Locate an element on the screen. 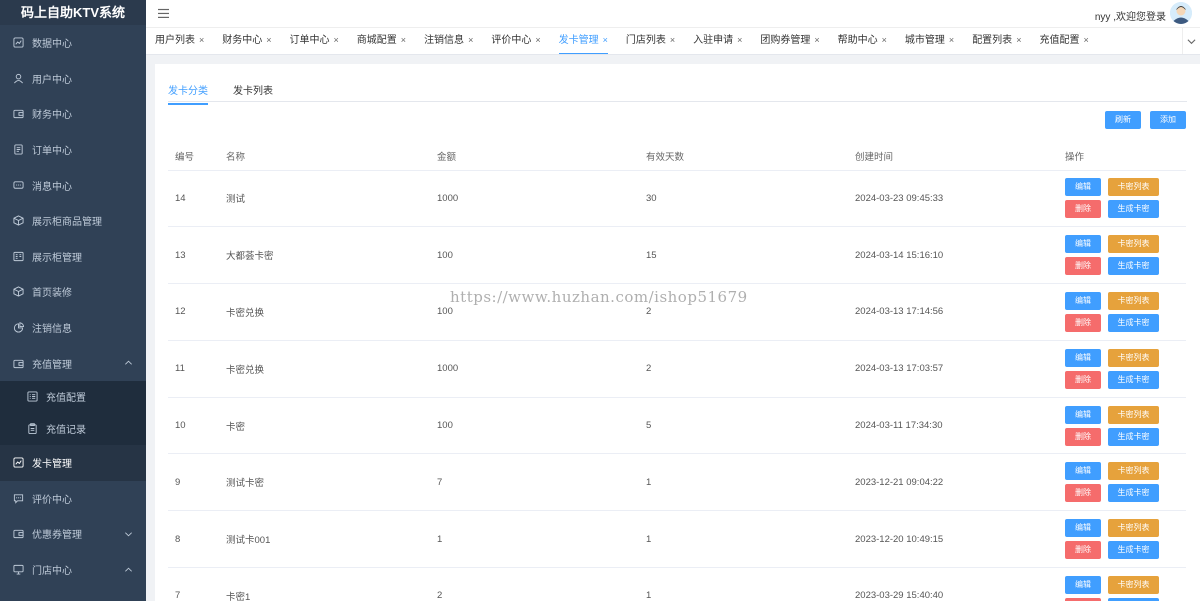 The image size is (1200, 601). tab-11: 城市管理 × is located at coordinates (929, 40).